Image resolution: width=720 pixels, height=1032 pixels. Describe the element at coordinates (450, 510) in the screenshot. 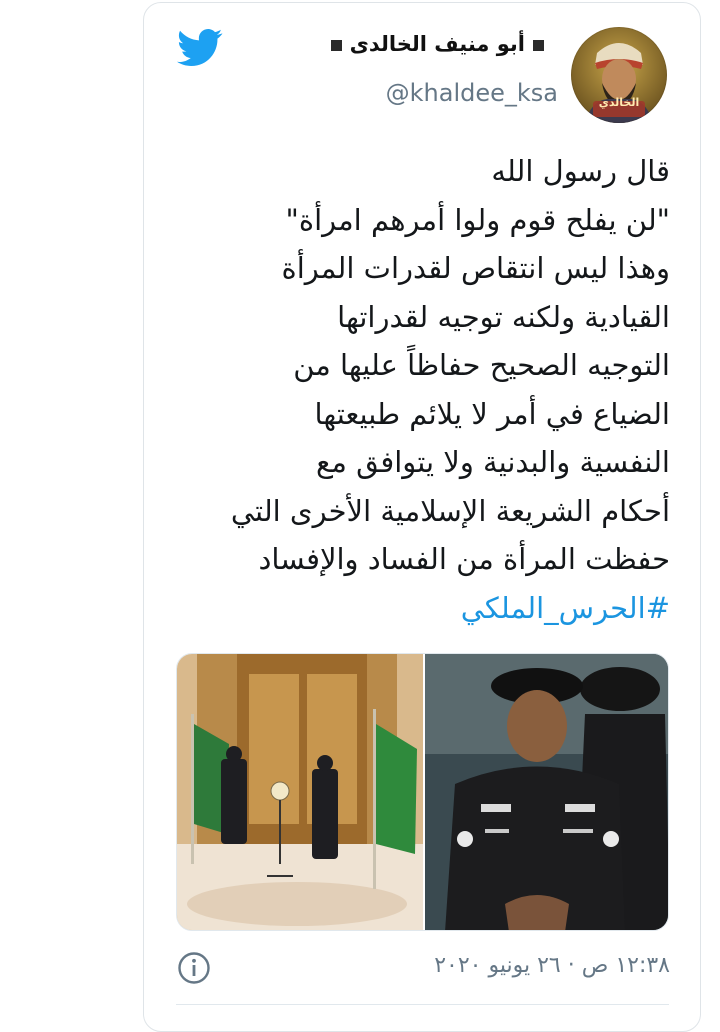

I see `tweet-line: أحكام الشريعة الإسلامية الأخرى التي` at that location.